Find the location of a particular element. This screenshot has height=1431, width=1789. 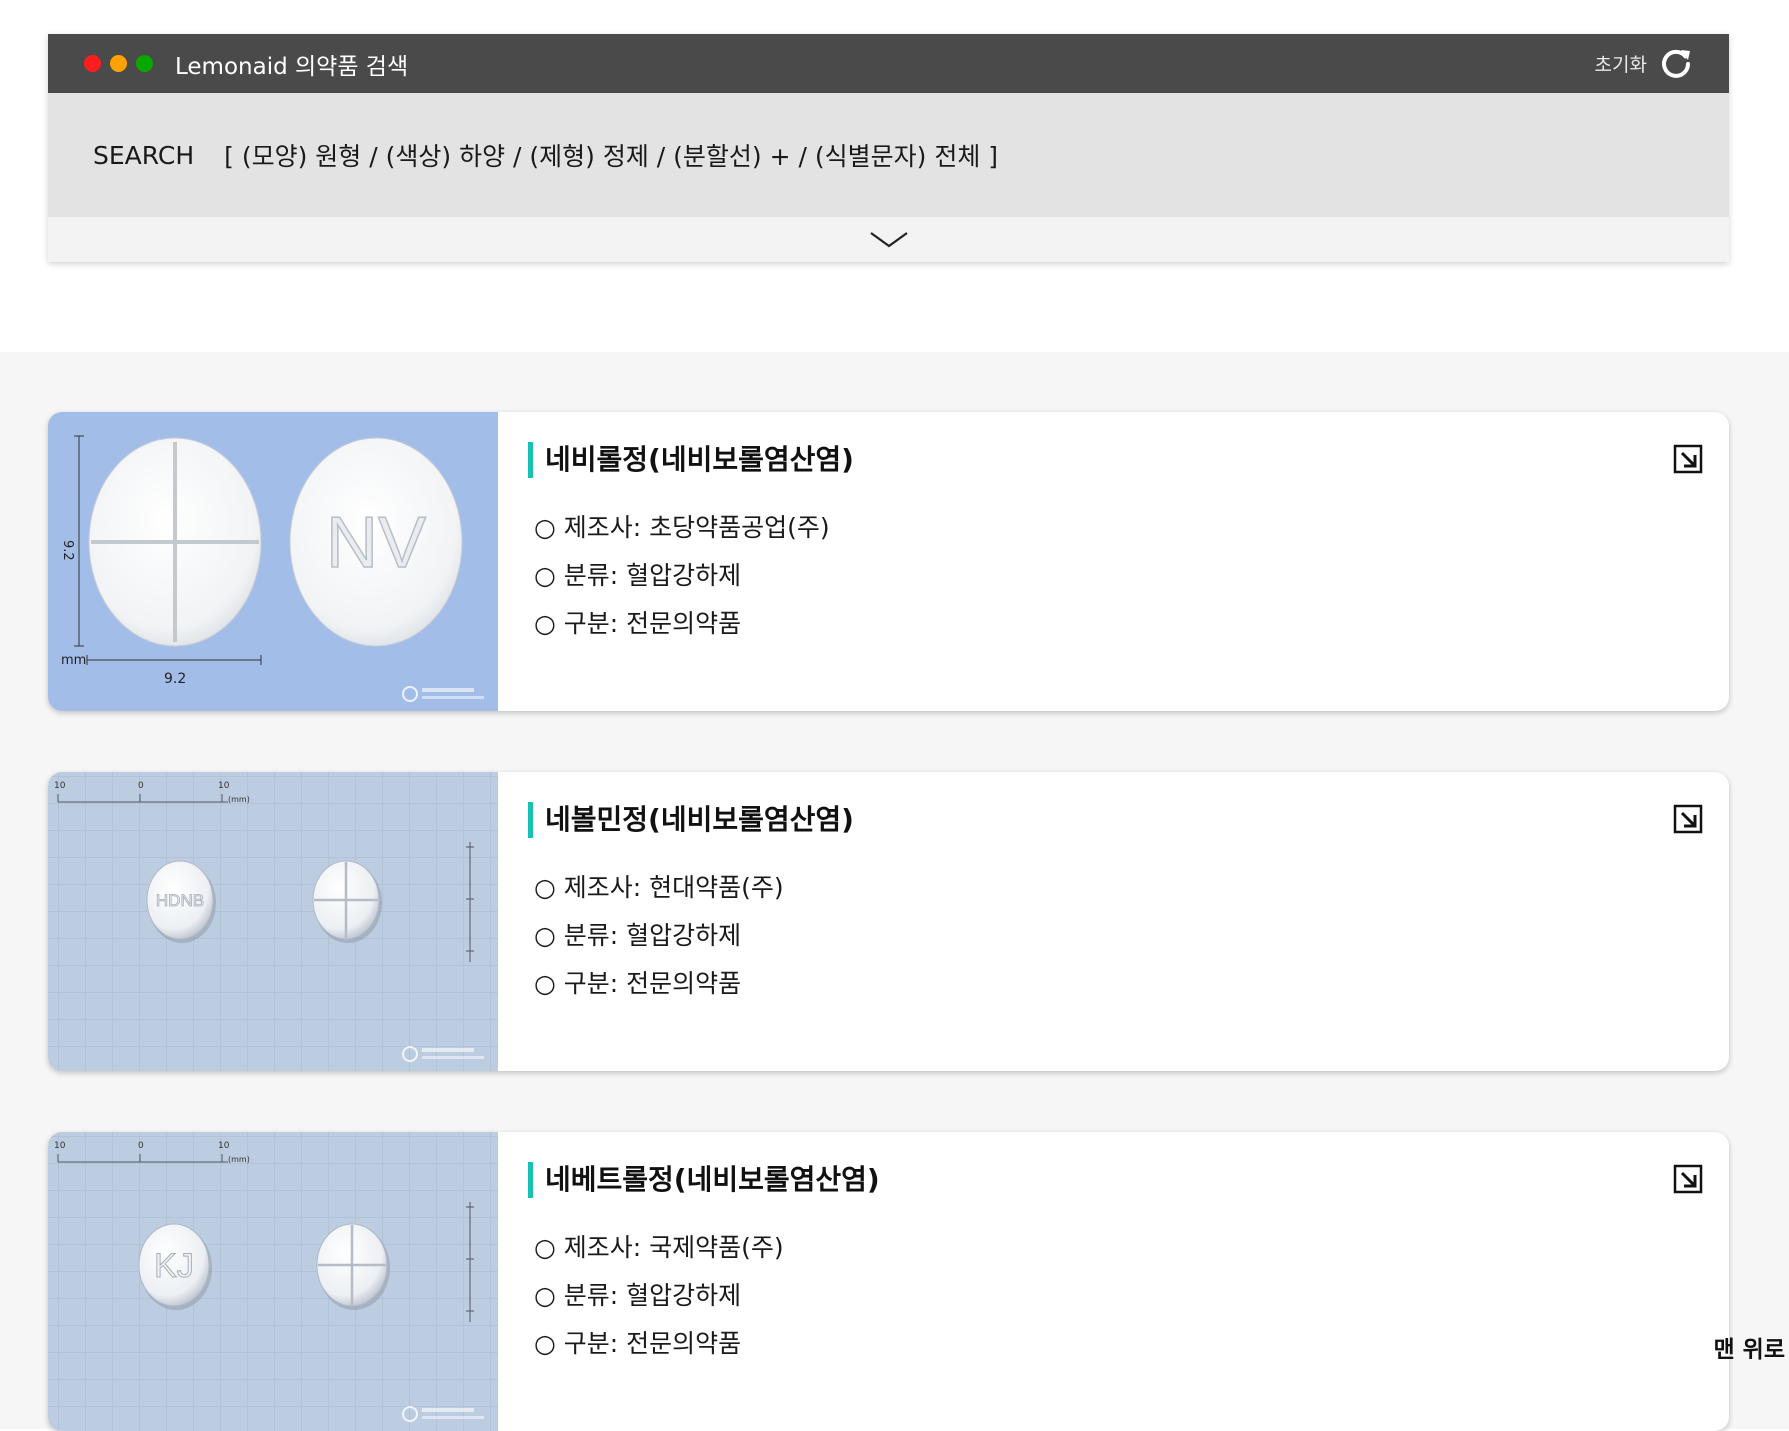

manufacturer: ○ 제조사: 초당약품공업(주) is located at coordinates (682, 527).